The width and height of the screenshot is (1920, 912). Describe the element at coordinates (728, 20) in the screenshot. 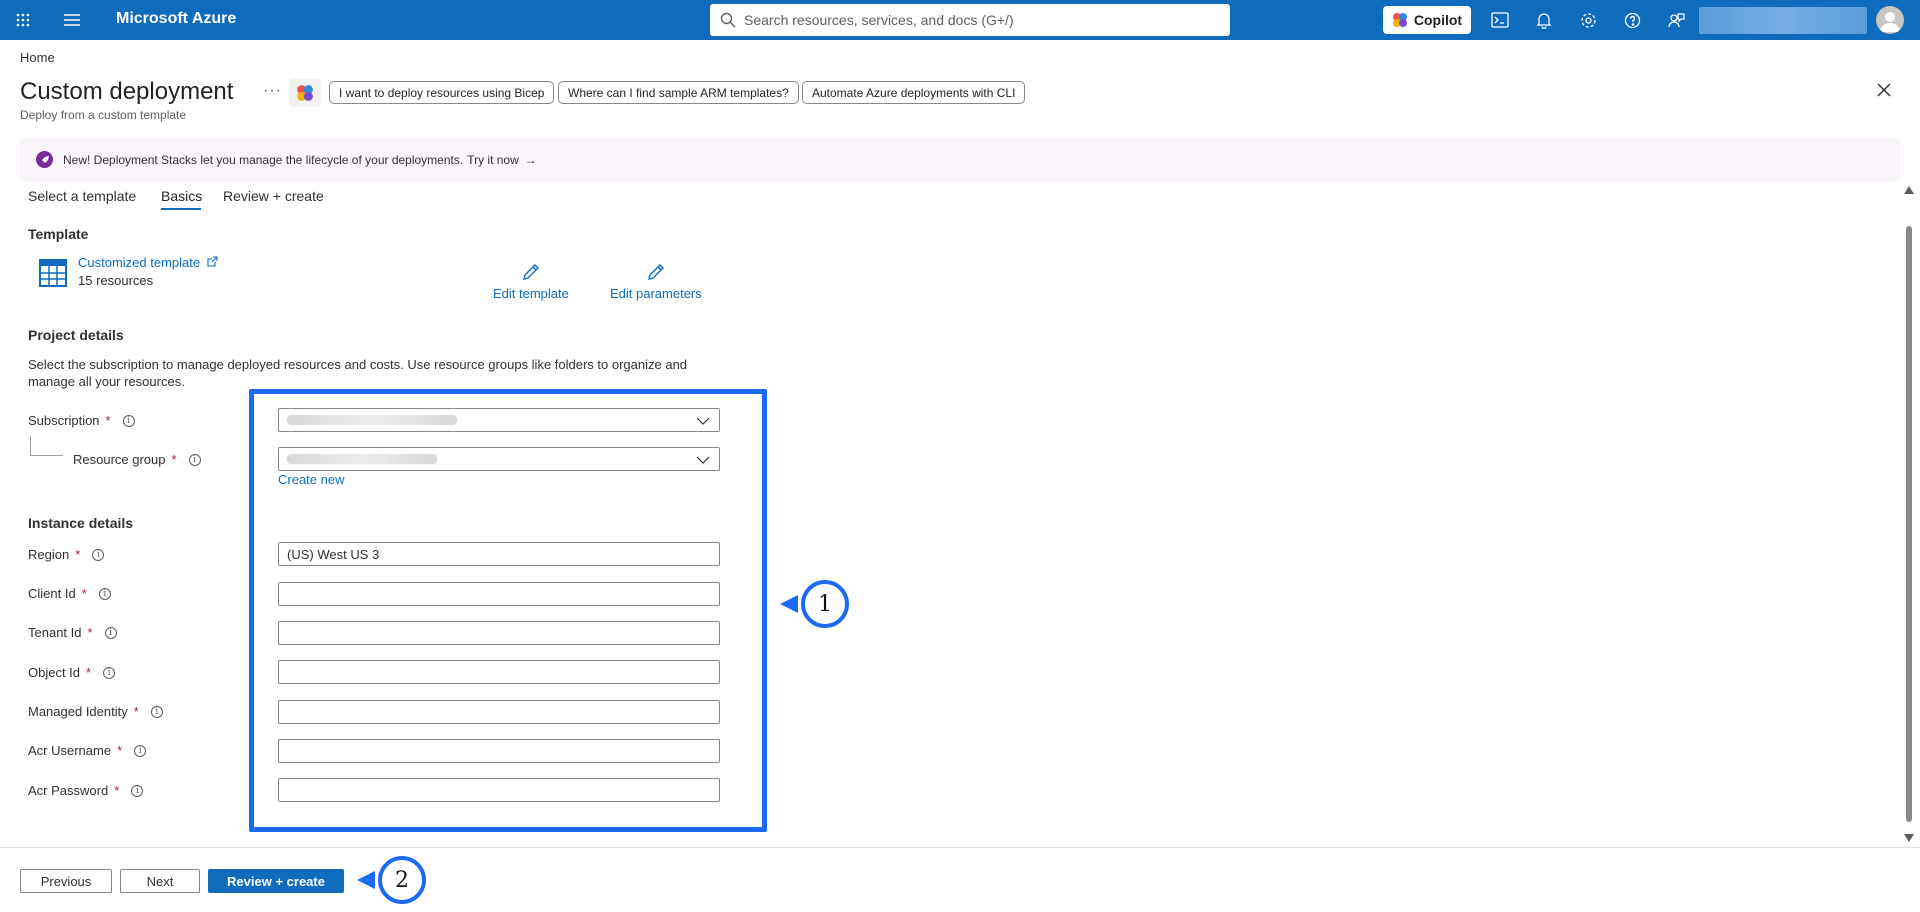

I see `search-icon` at that location.